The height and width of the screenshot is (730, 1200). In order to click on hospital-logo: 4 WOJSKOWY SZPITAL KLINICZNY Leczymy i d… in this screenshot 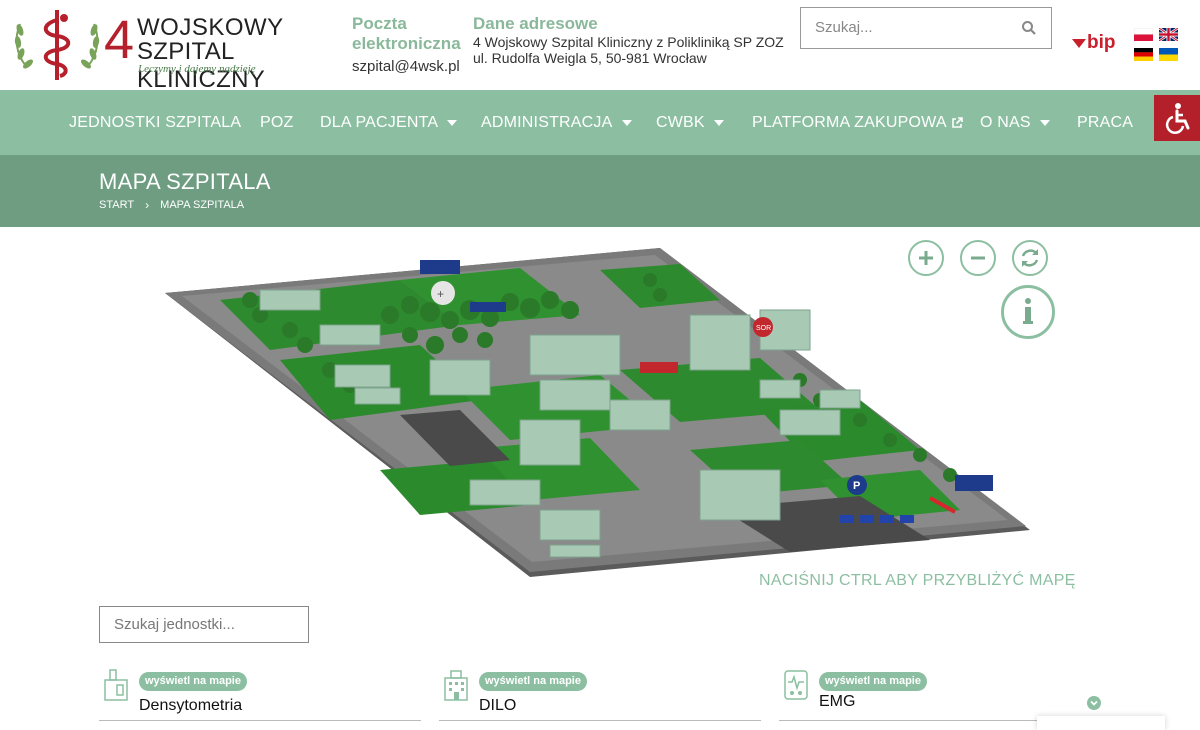, I will do `click(177, 49)`.